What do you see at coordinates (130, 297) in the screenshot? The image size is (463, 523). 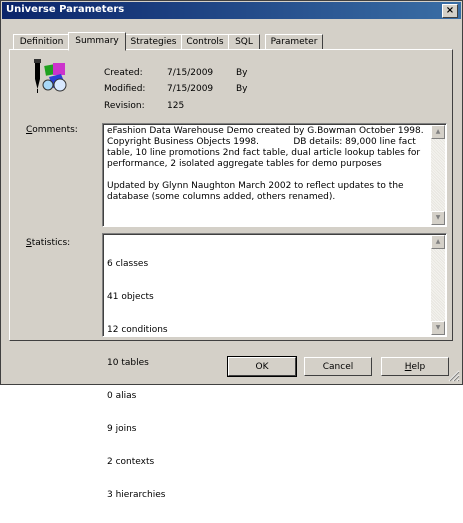 I see `stat-objects: 41 objects` at bounding box center [130, 297].